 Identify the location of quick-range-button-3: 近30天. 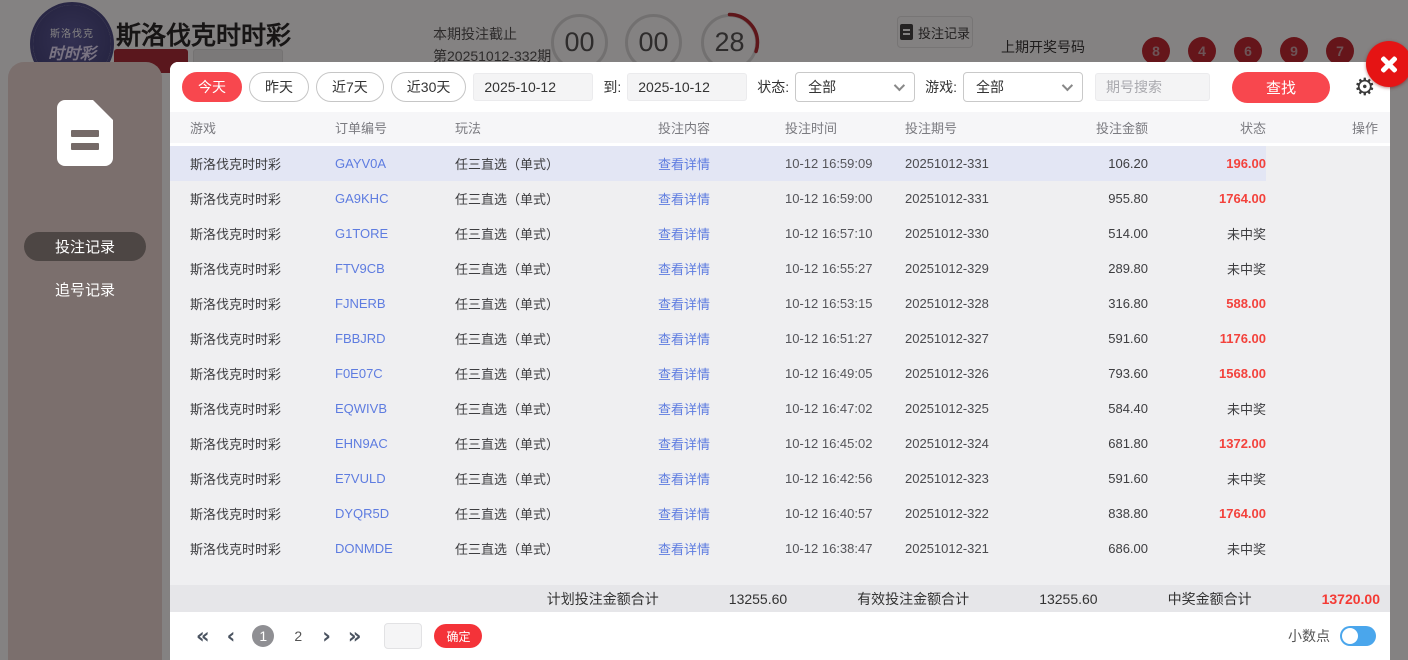
(428, 87).